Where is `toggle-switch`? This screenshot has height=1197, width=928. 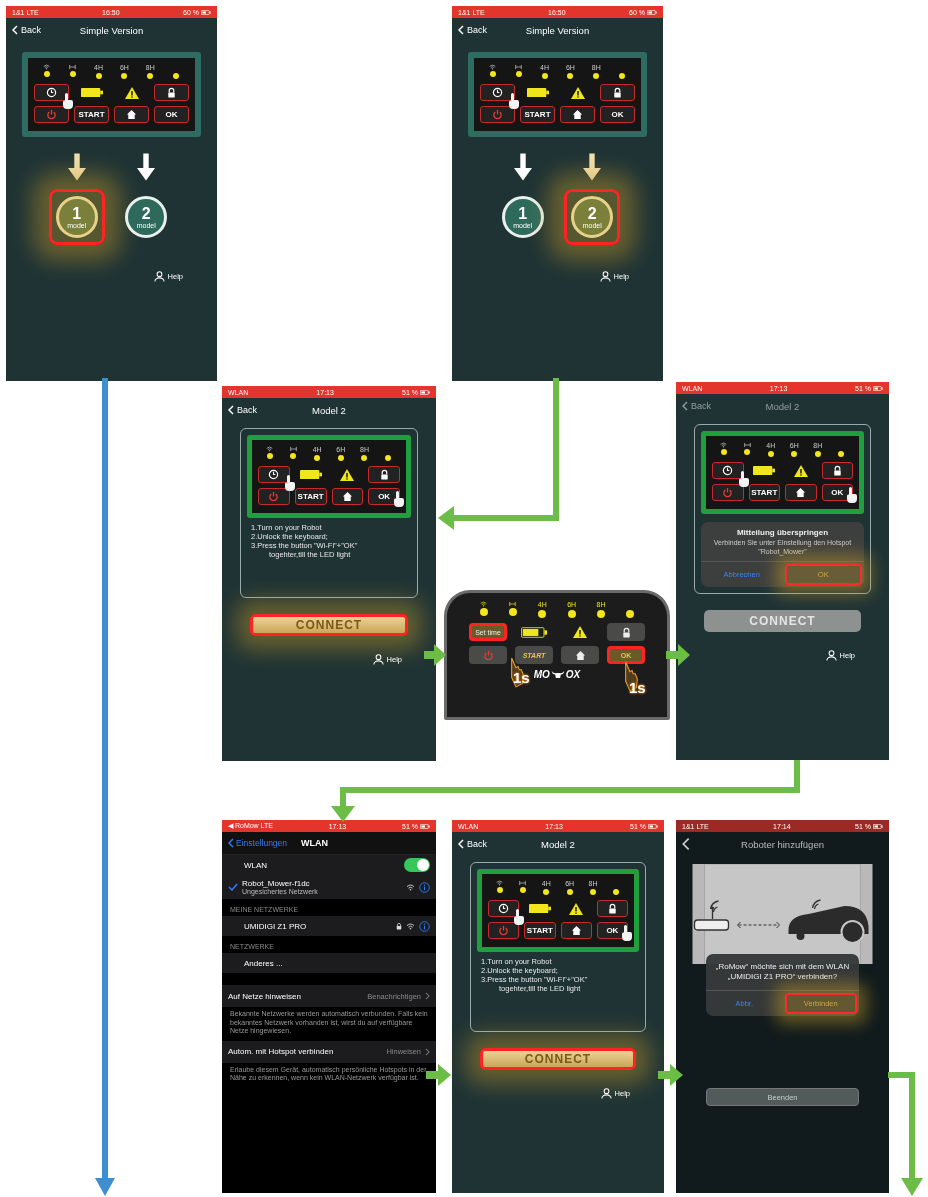 toggle-switch is located at coordinates (417, 865).